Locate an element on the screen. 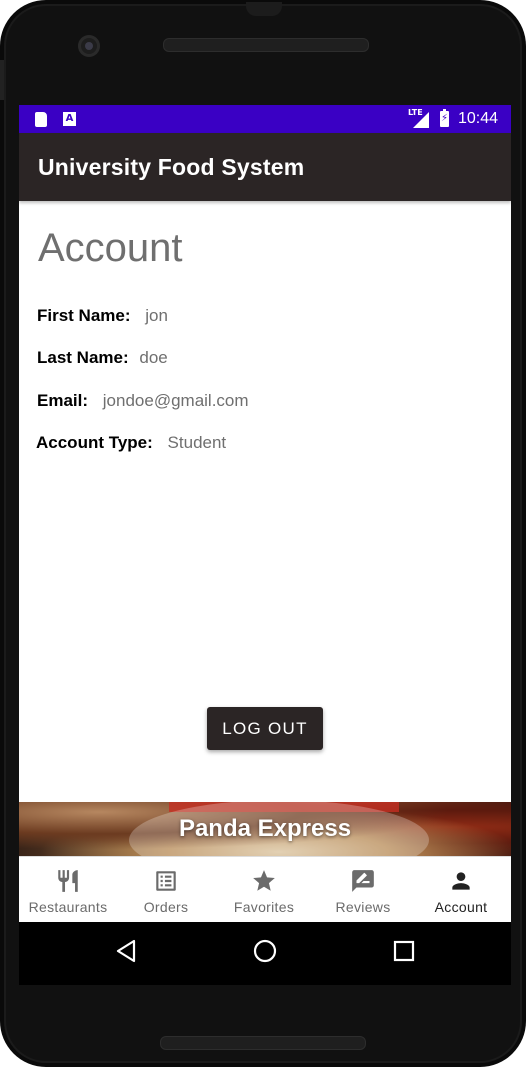 The height and width of the screenshot is (1067, 526). status-time: 10:44 is located at coordinates (478, 118).